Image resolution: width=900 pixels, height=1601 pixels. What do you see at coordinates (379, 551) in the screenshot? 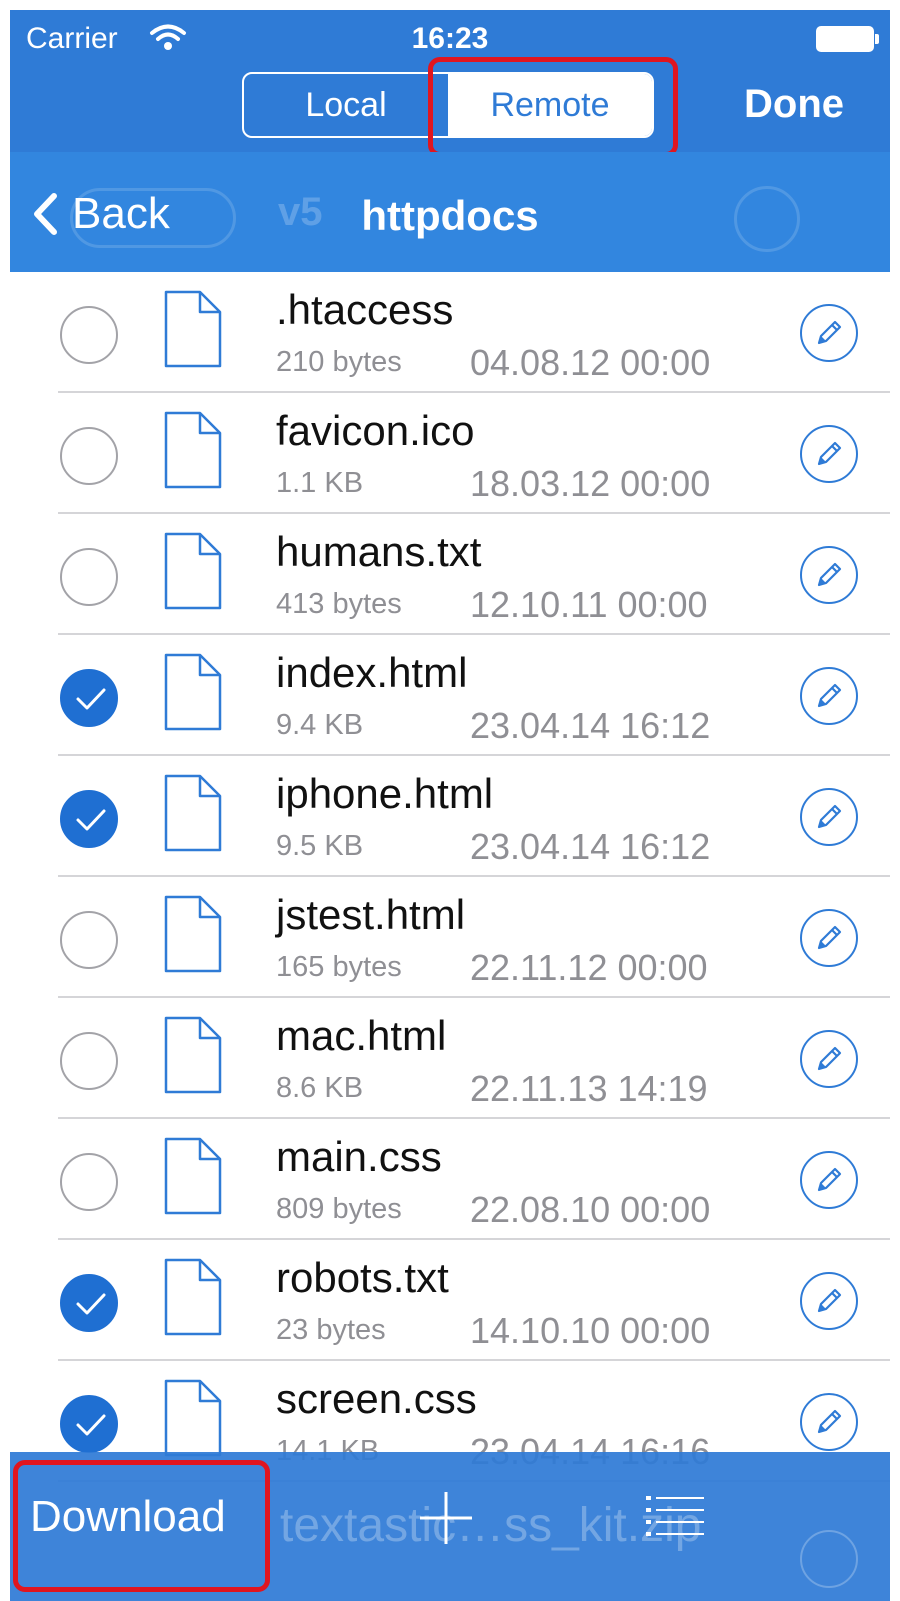
I see `file-name: humans.txt` at bounding box center [379, 551].